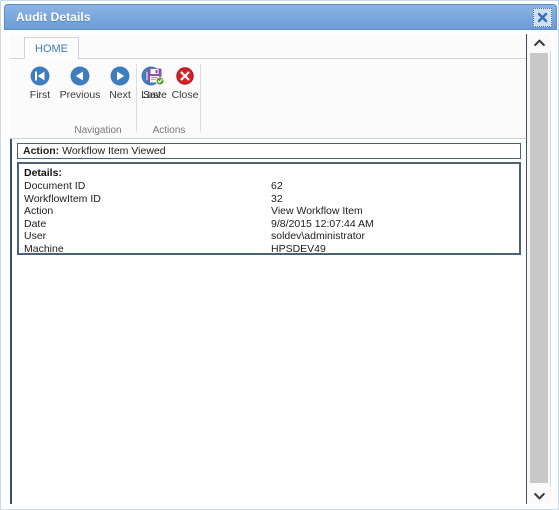 The image size is (559, 510). What do you see at coordinates (55, 186) in the screenshot?
I see `details-label-document-id: Document ID` at bounding box center [55, 186].